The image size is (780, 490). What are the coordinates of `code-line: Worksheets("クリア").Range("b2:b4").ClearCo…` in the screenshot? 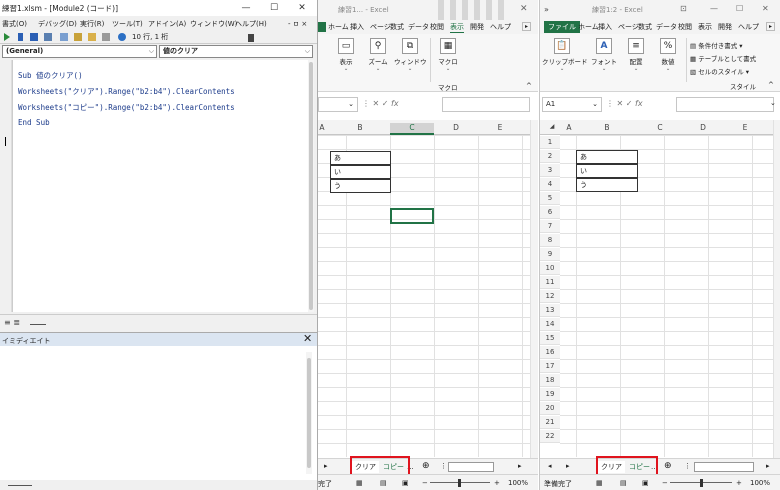 It's located at (126, 91).